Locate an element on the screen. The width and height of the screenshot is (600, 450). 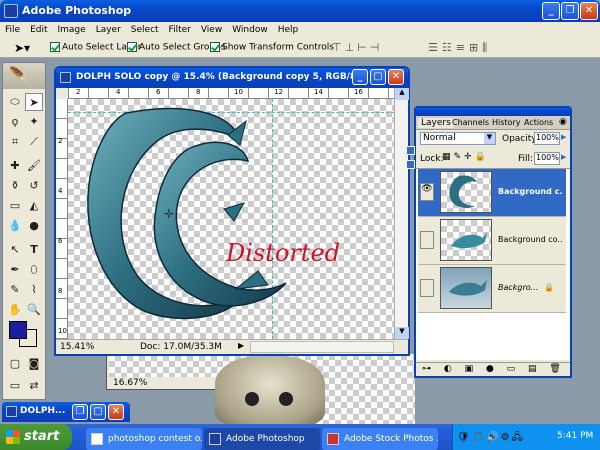
screen-mode-icon: ▭ is located at coordinates (15, 386).